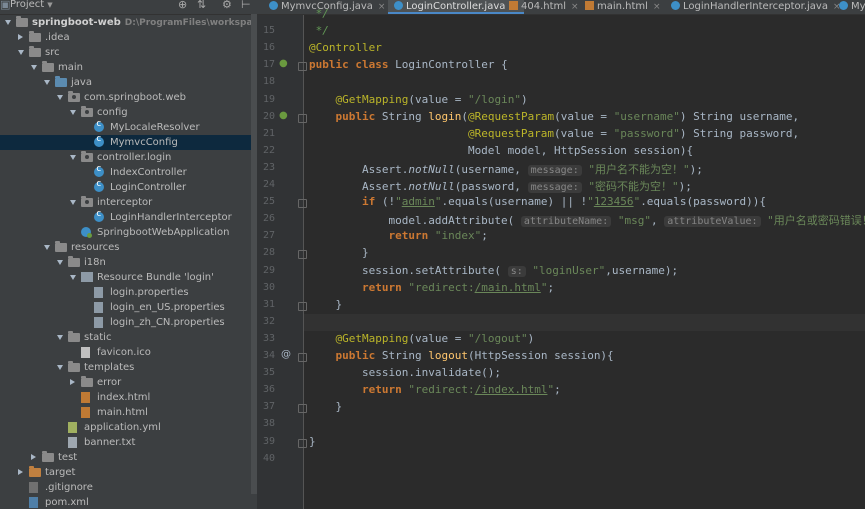 The width and height of the screenshot is (865, 509). I want to click on tree-item-label: Resource Bundle 'login', so click(155, 277).